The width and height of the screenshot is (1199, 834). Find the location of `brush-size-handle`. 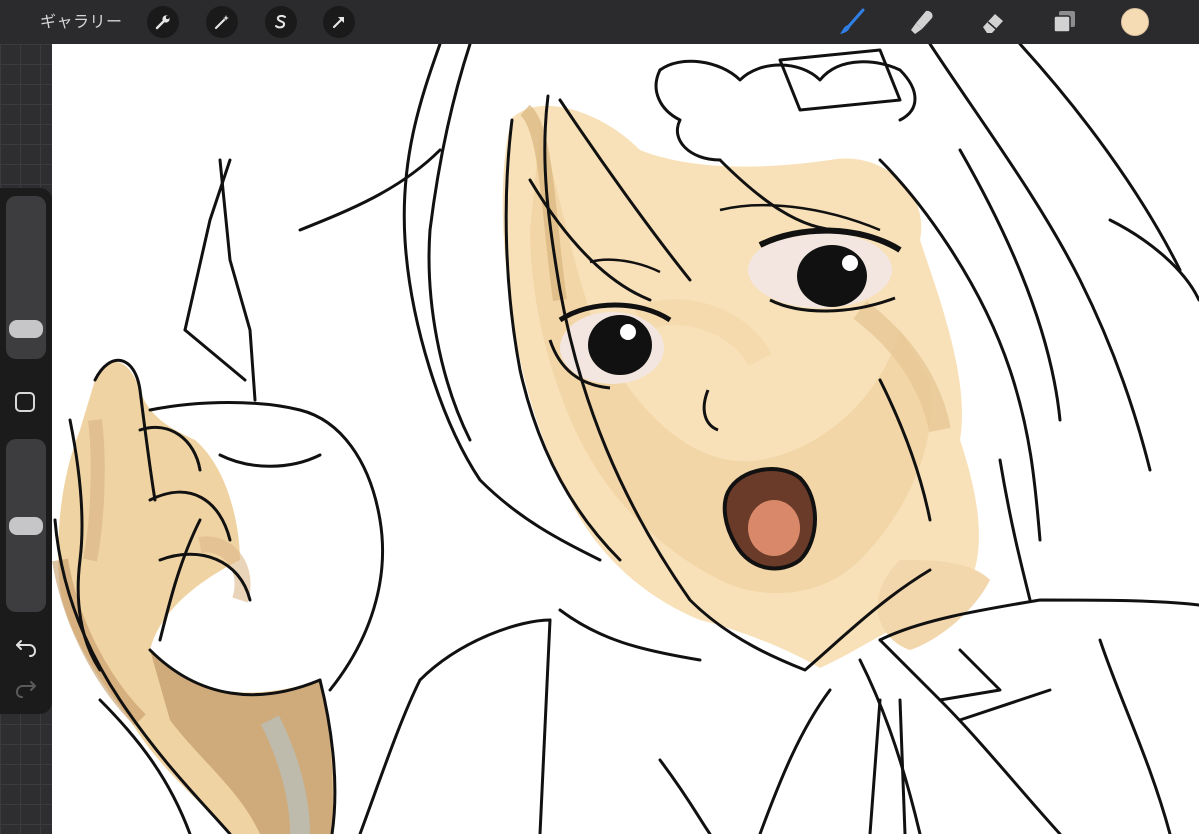

brush-size-handle is located at coordinates (26, 328).